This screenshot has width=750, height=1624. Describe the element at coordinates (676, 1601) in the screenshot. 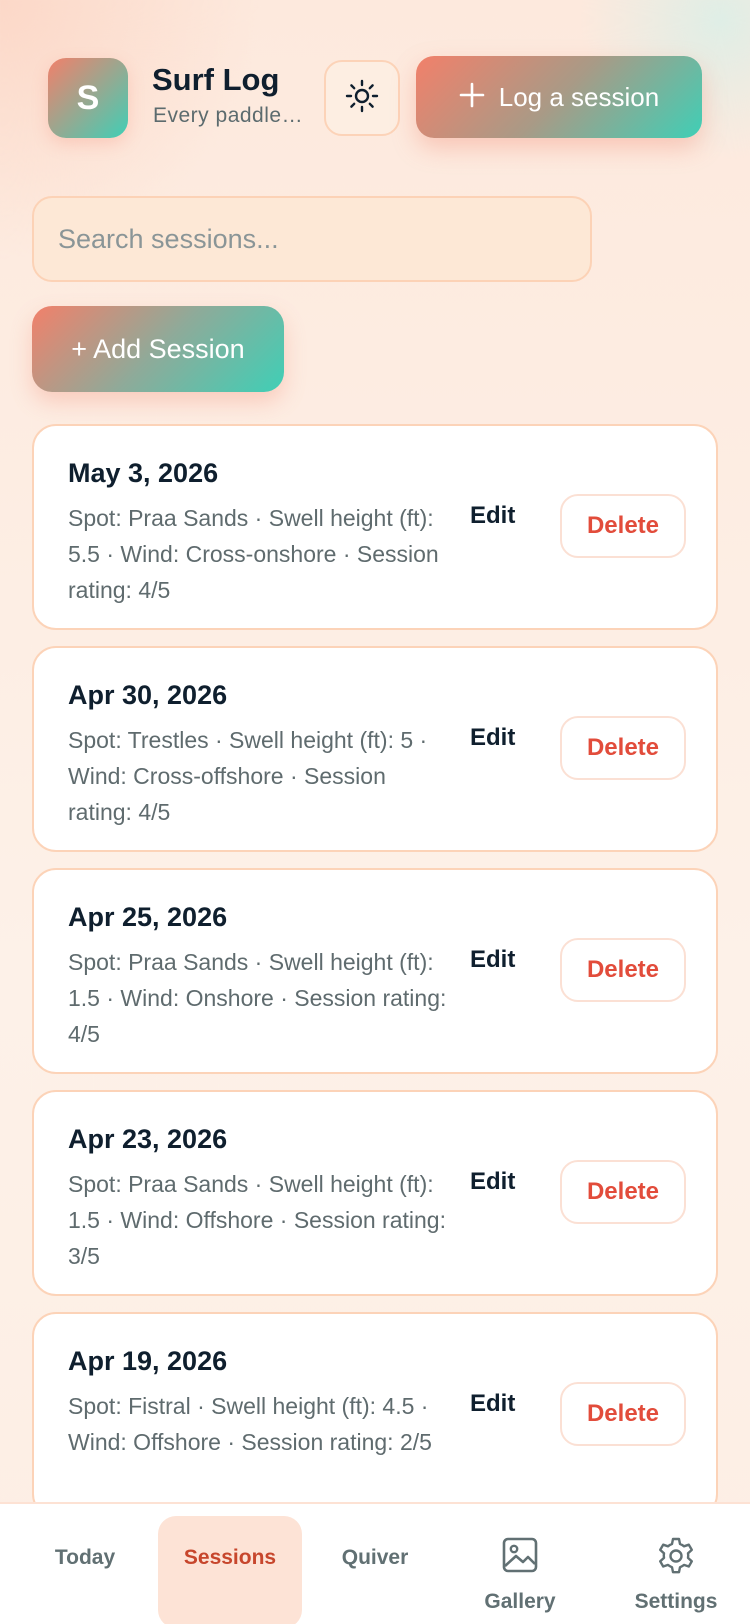

I see `nav-tab-label: Settings` at that location.